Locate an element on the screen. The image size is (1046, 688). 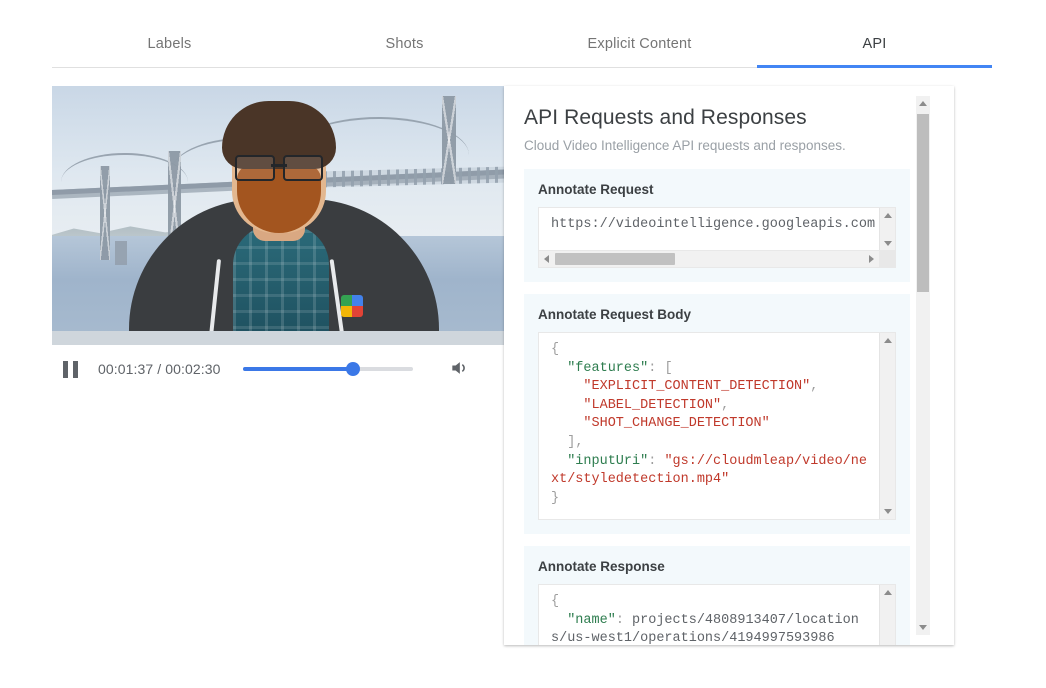
seek-thumb is located at coordinates (353, 369).